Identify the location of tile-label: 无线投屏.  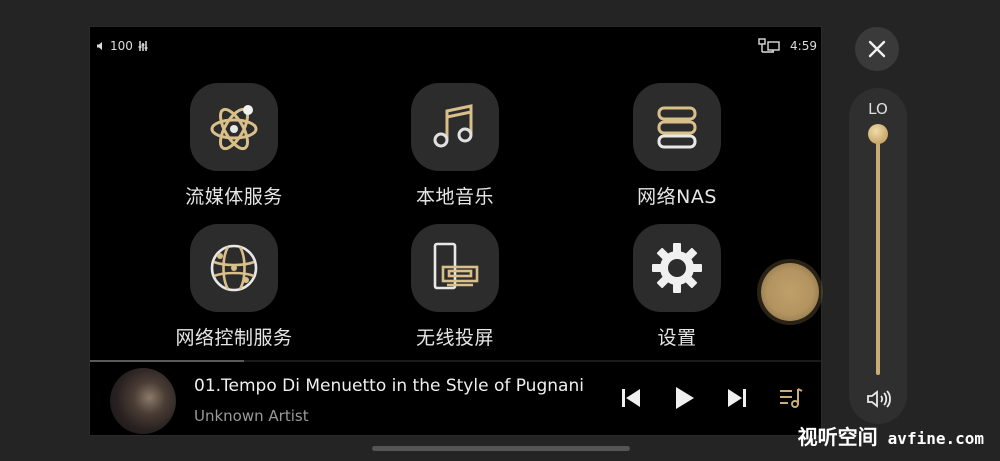
(454, 338).